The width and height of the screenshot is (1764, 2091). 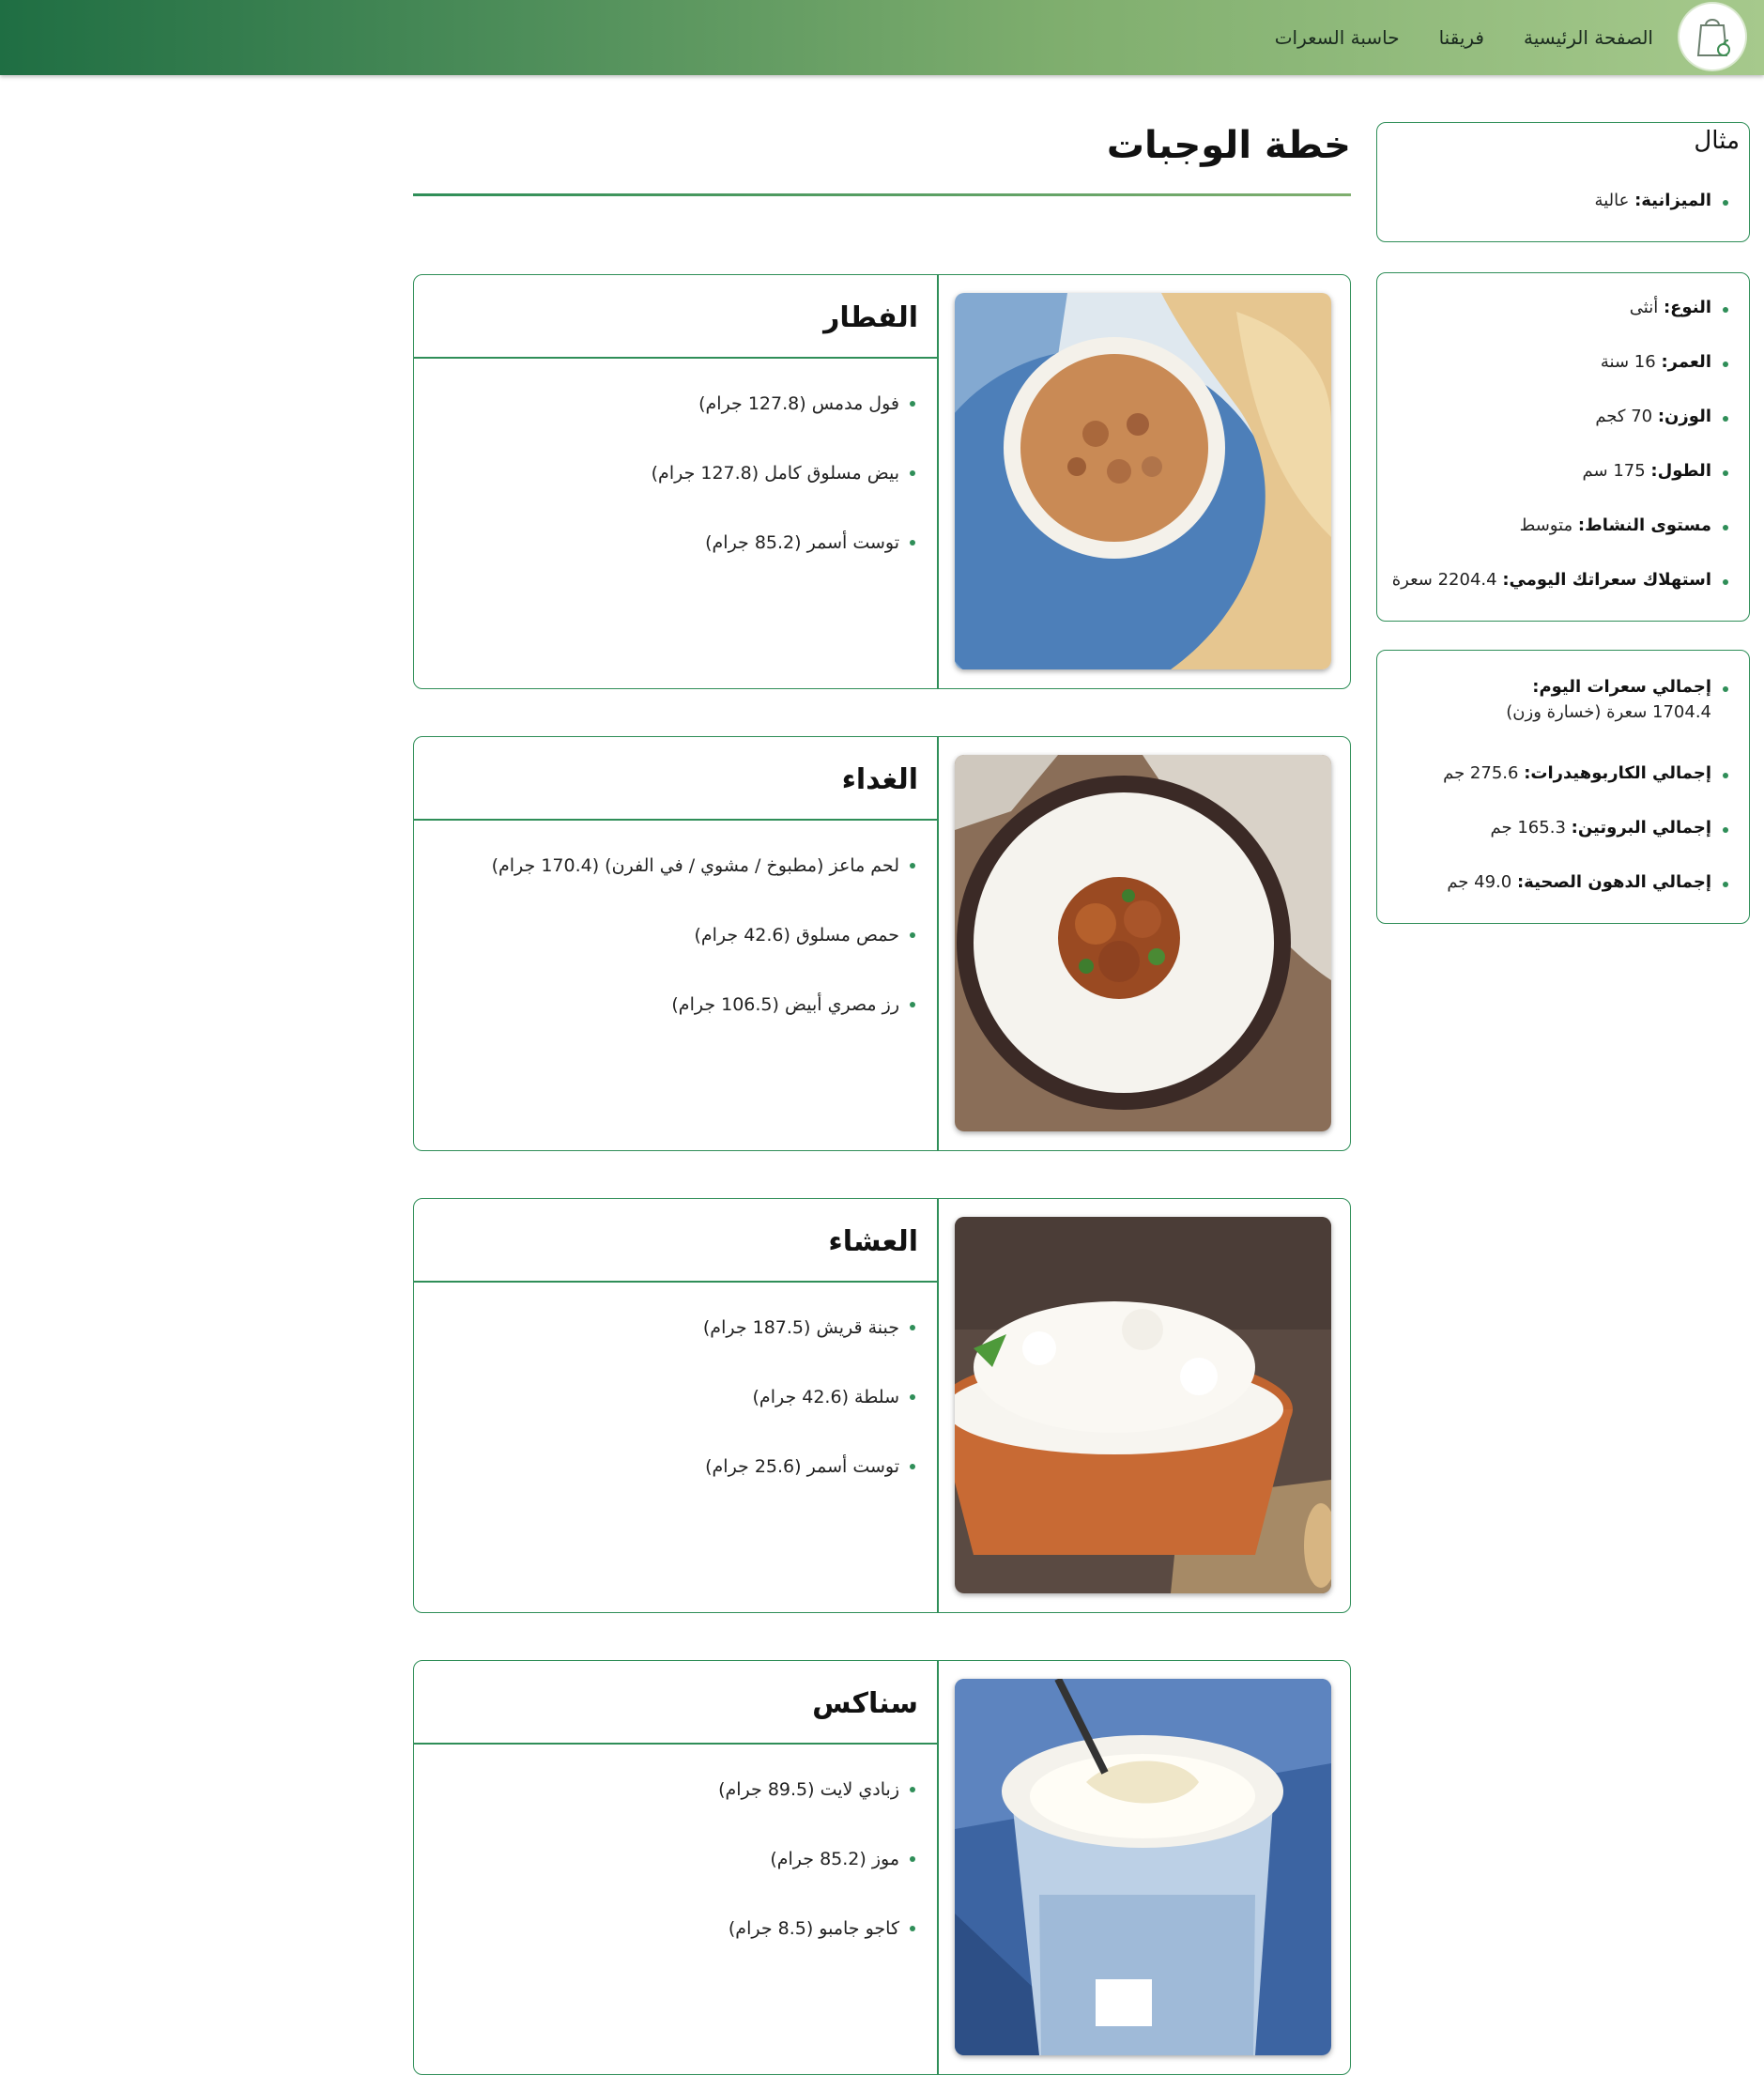 I want to click on example-title: مثال, so click(x=1717, y=141).